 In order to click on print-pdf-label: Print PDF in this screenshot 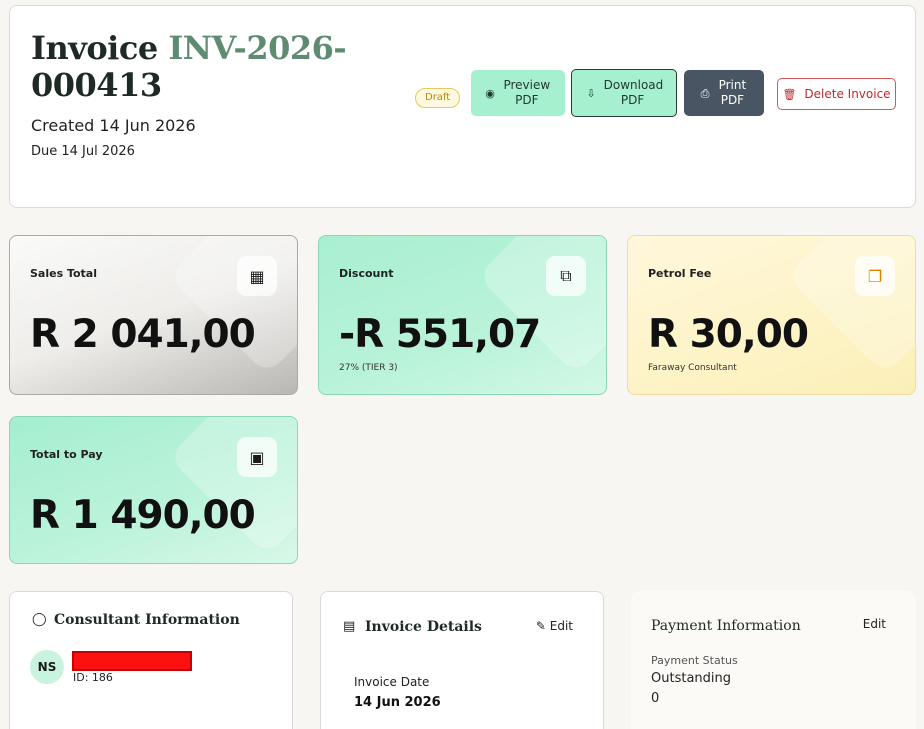, I will do `click(732, 92)`.